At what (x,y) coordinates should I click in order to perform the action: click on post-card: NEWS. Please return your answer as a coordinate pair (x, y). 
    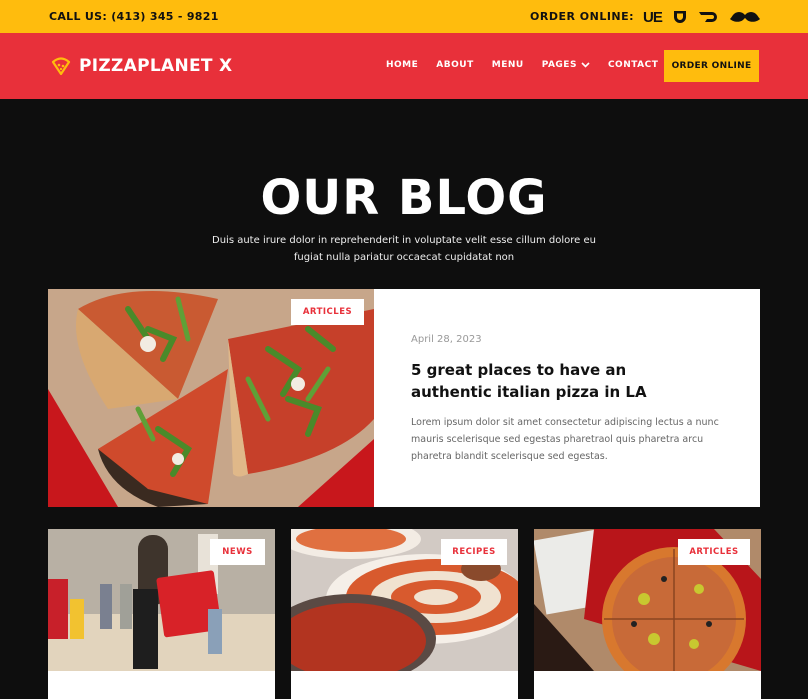
    Looking at the image, I should click on (161, 614).